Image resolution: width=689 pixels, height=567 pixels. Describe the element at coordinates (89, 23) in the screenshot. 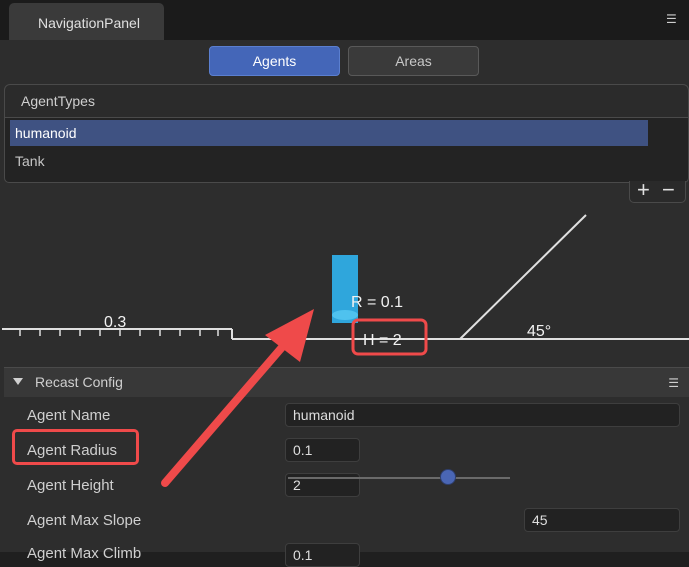

I see `tab-label: NavigationPanel` at that location.